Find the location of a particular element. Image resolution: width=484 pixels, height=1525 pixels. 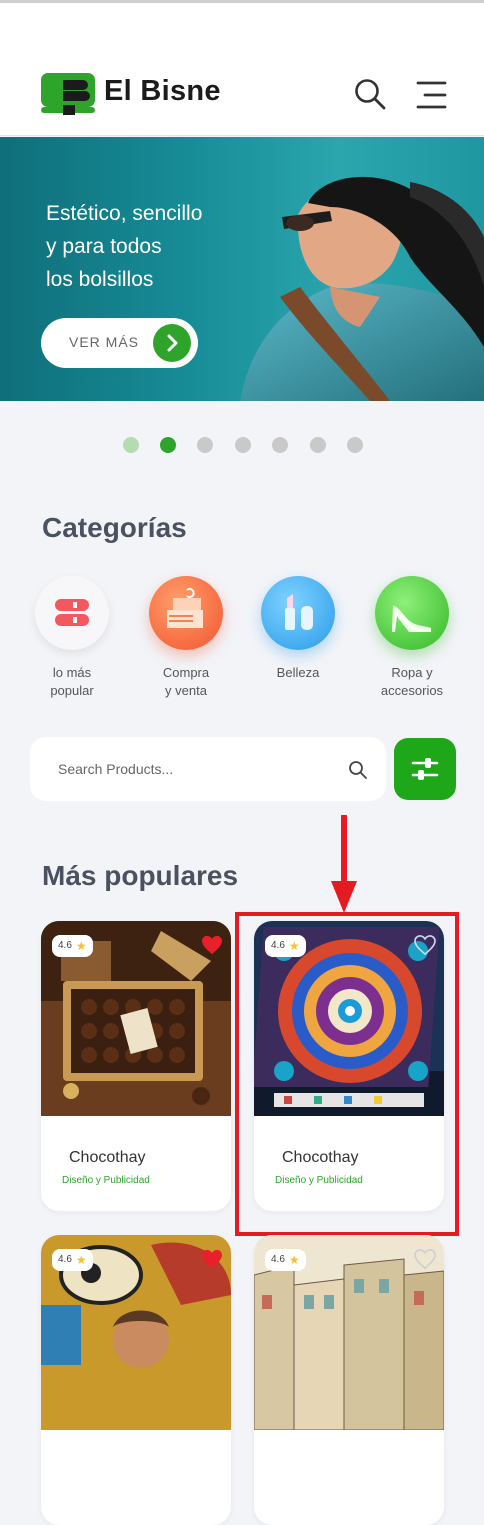

filter-button is located at coordinates (425, 769).